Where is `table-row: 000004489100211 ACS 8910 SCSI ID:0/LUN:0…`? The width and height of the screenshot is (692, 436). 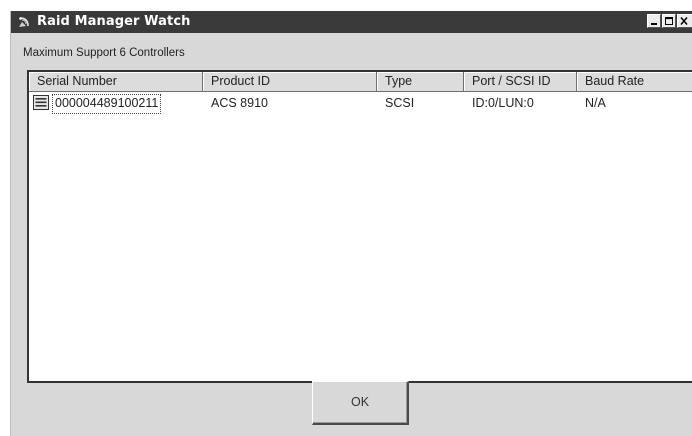 table-row: 000004489100211 ACS 8910 SCSI ID:0/LUN:0… is located at coordinates (360, 103).